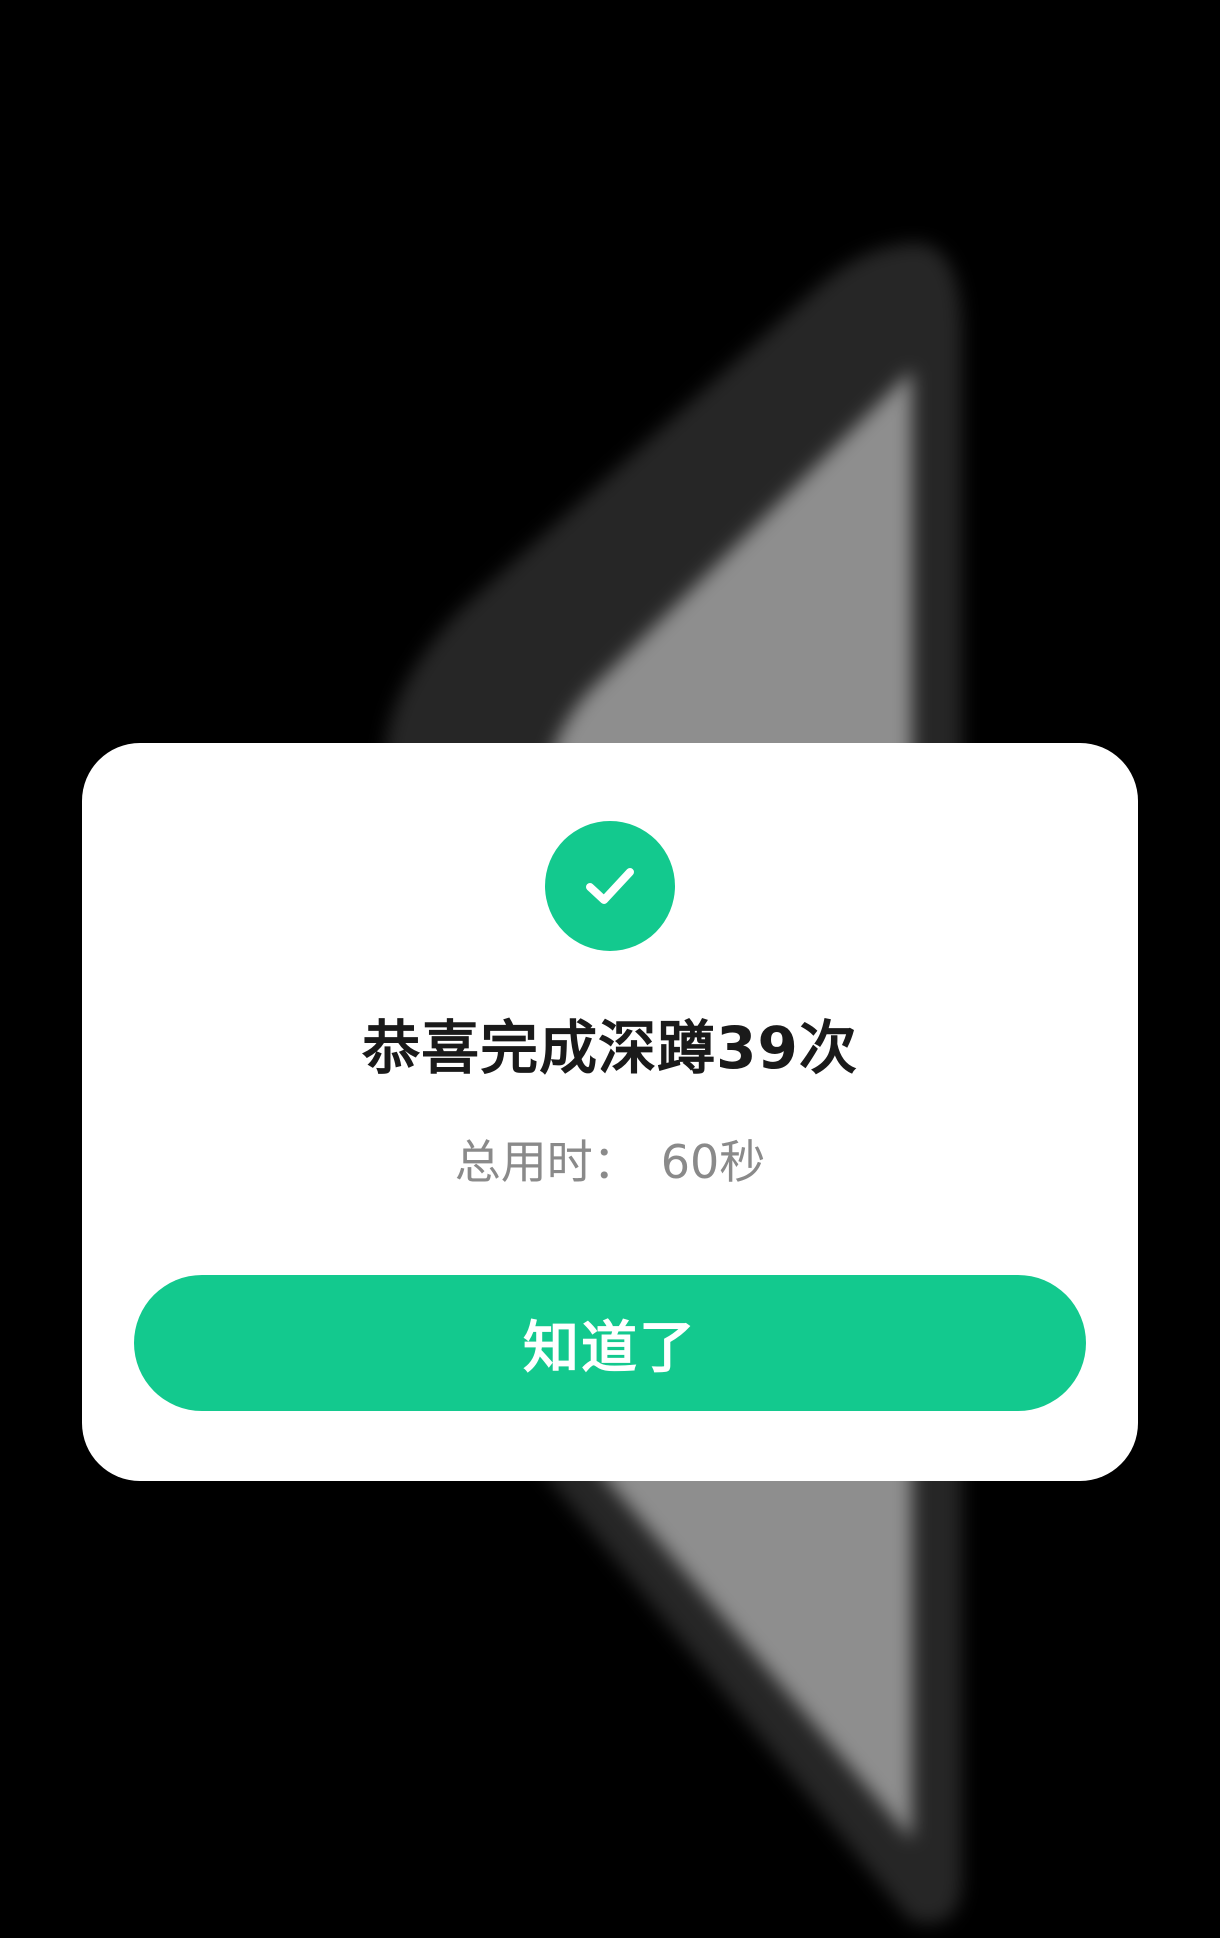  I want to click on dialog-title: 恭喜完成深蹲39次, so click(610, 1048).